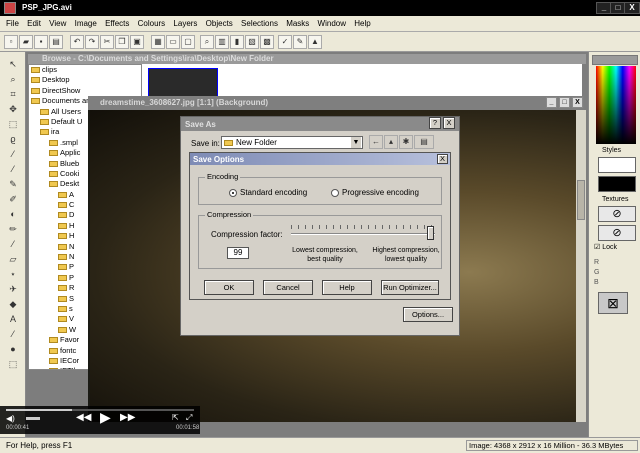  What do you see at coordinates (69, 367) in the screenshot?
I see `tree-item-label: IETIk` at bounding box center [69, 367].